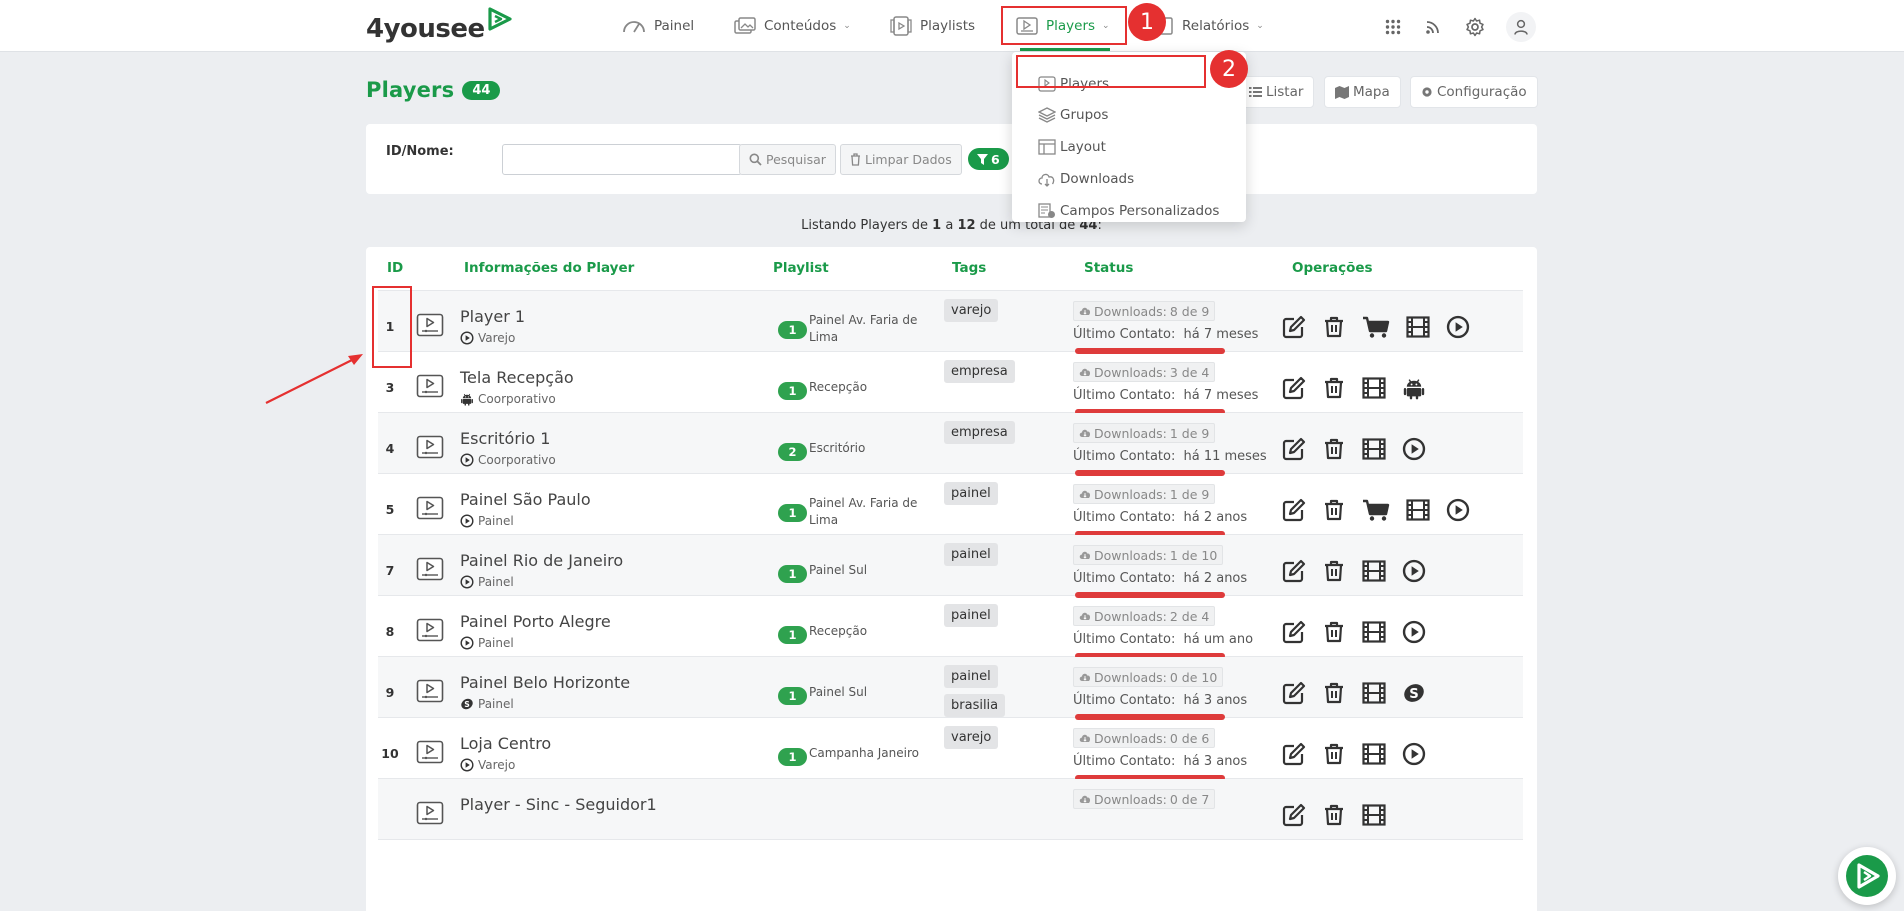 The width and height of the screenshot is (1904, 911). I want to click on list-view-button: Listar, so click(1276, 92).